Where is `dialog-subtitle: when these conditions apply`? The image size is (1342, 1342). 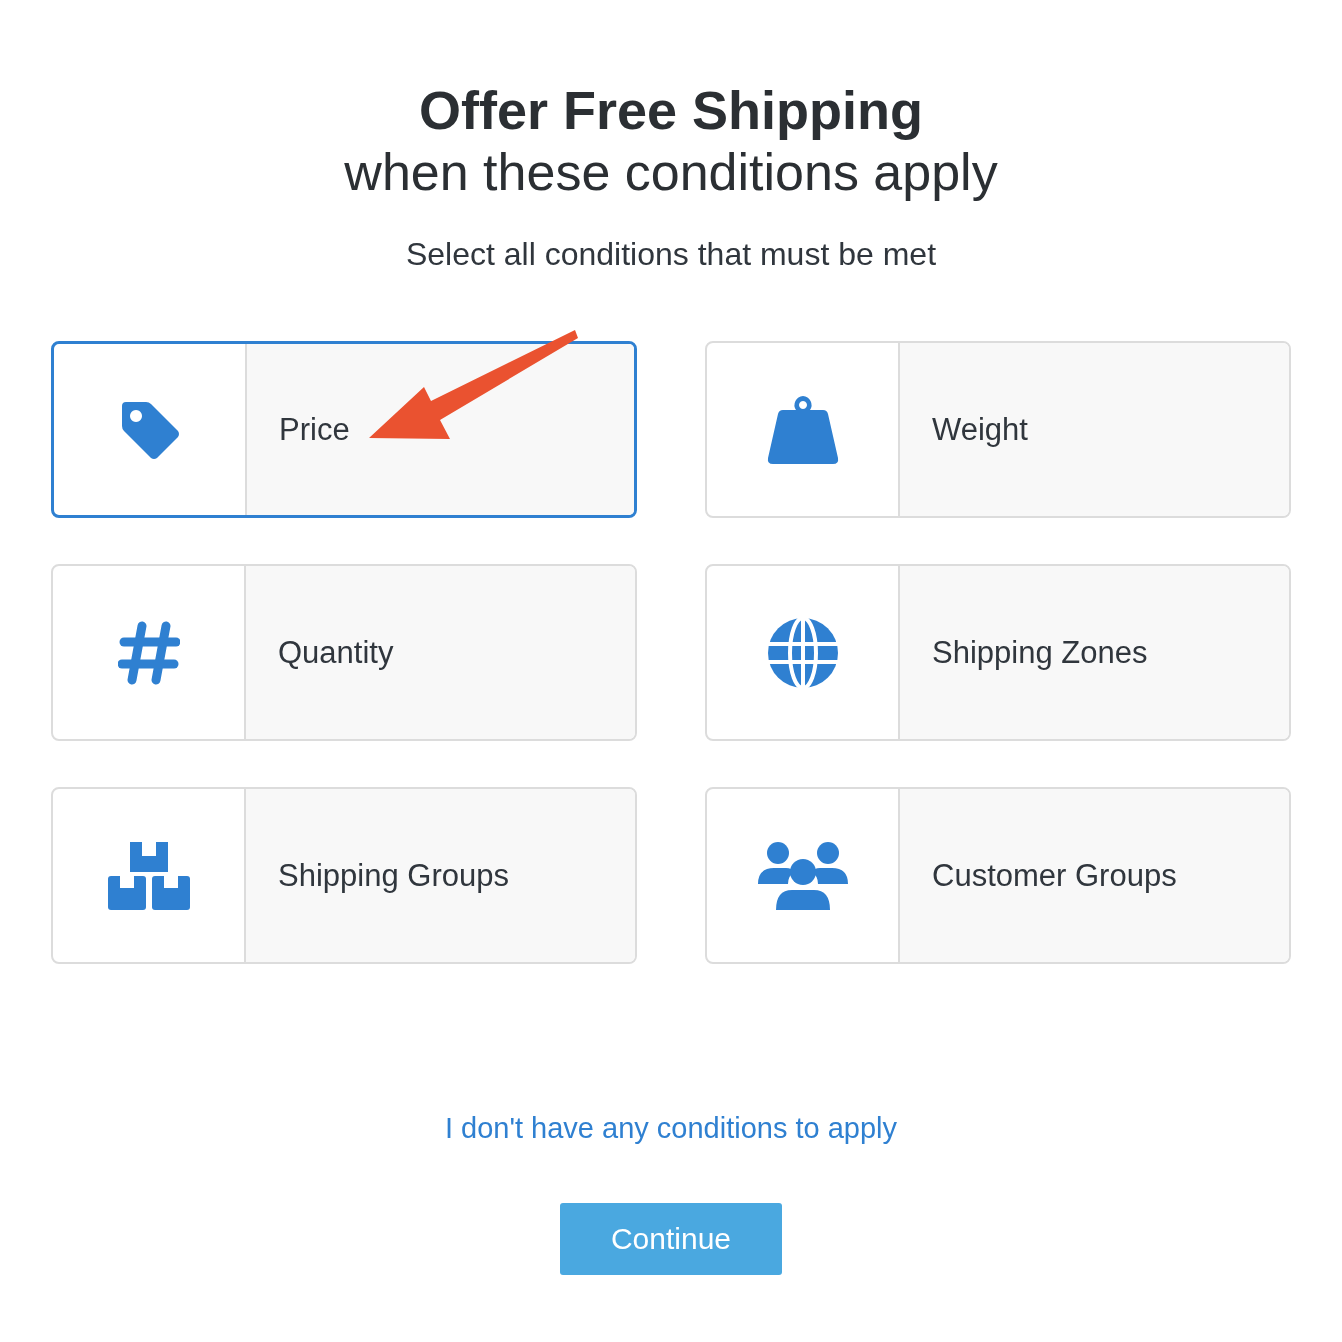
dialog-subtitle: when these conditions apply is located at coordinates (671, 172).